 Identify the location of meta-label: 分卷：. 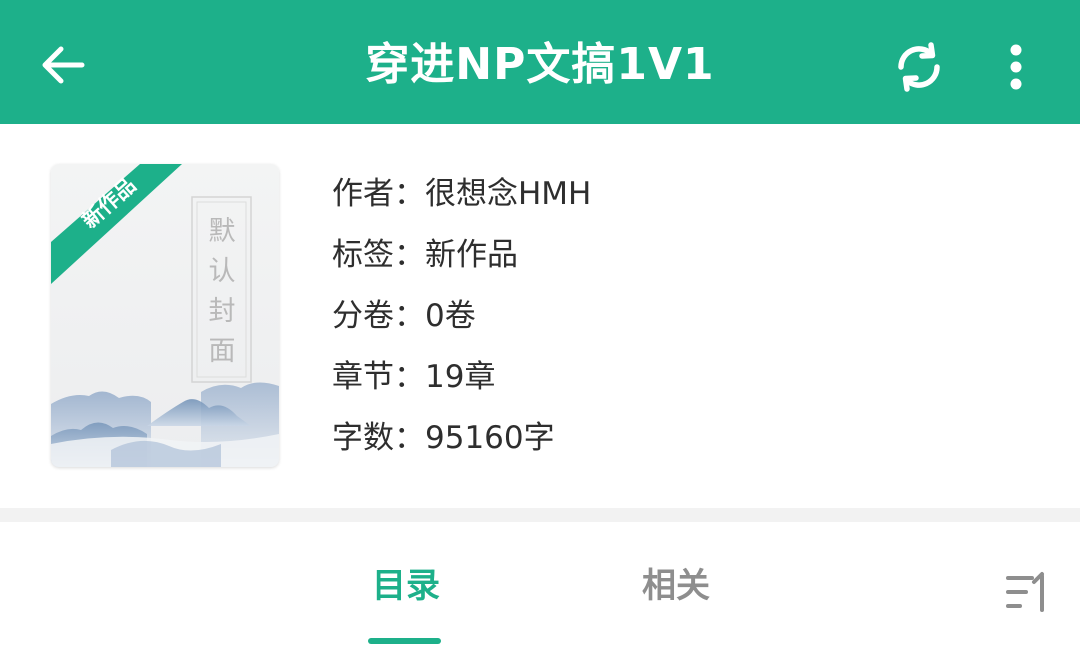
(378, 316).